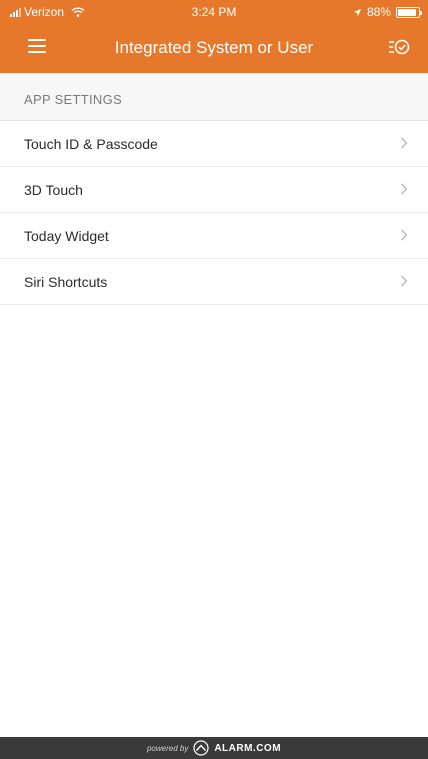 This screenshot has width=428, height=759. Describe the element at coordinates (399, 47) in the screenshot. I see `checklist-icon` at that location.